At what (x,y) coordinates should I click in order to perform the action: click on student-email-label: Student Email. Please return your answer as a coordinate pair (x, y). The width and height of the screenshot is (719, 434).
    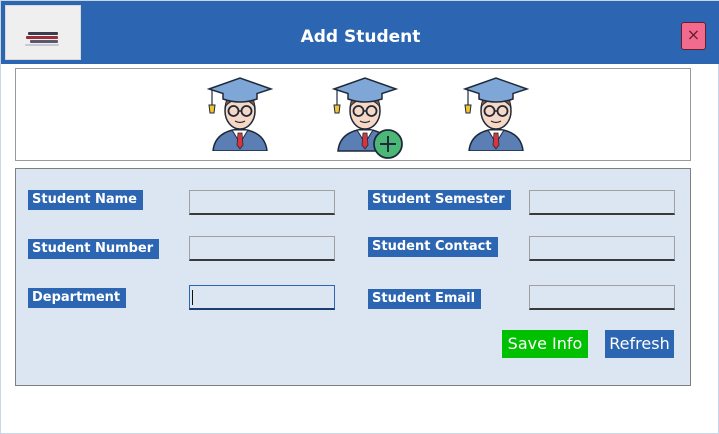
    Looking at the image, I should click on (425, 299).